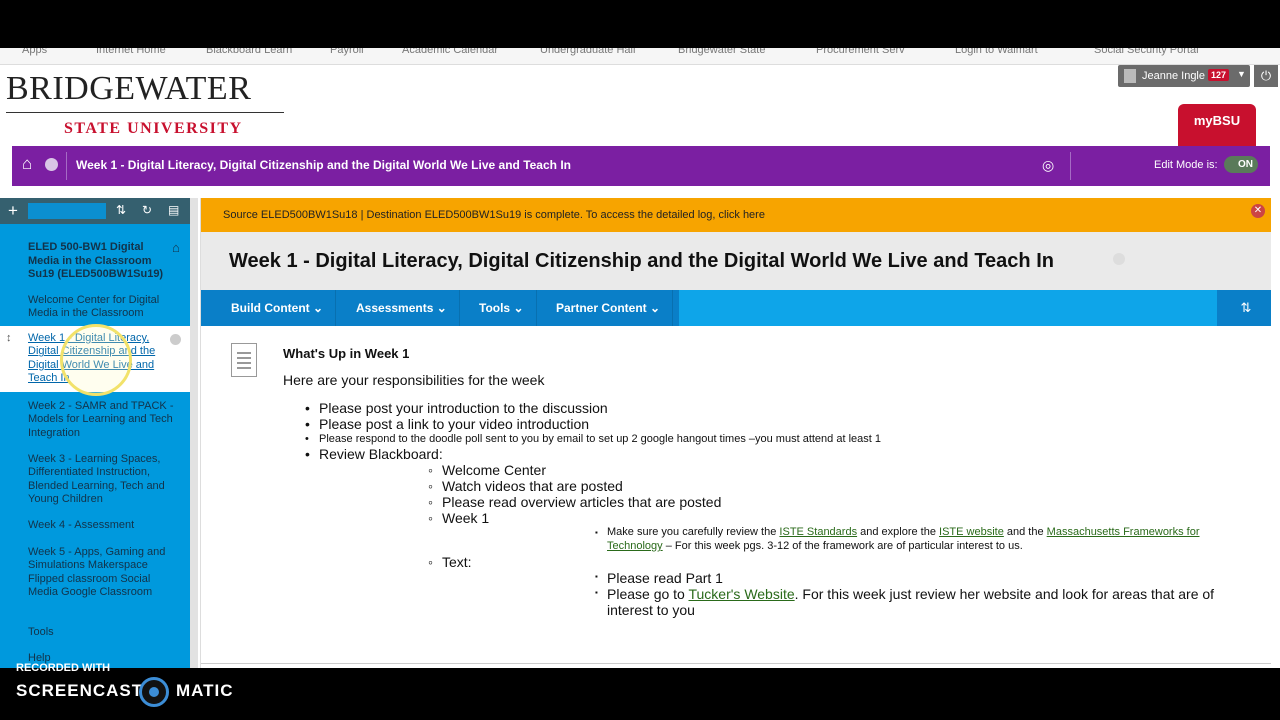 The width and height of the screenshot is (1280, 720). What do you see at coordinates (948, 308) in the screenshot?
I see `action-bar-fill` at bounding box center [948, 308].